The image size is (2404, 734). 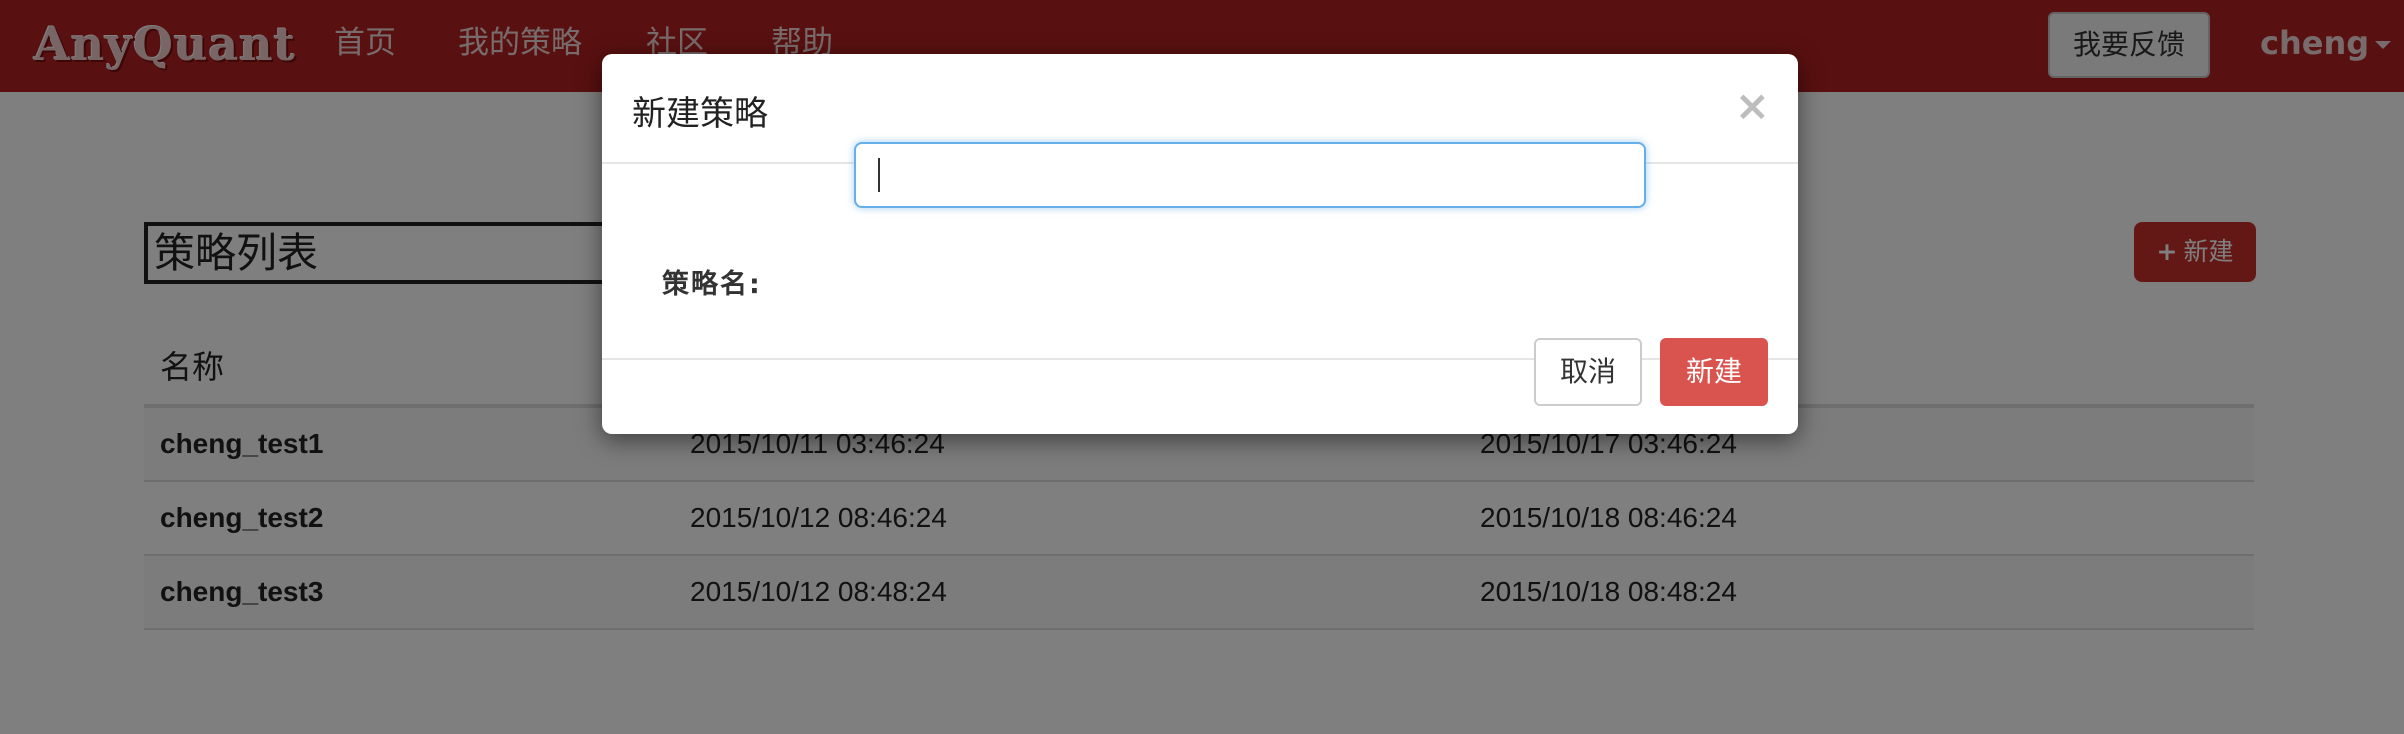 What do you see at coordinates (712, 284) in the screenshot?
I see `strategy-name-label: 策略名:` at bounding box center [712, 284].